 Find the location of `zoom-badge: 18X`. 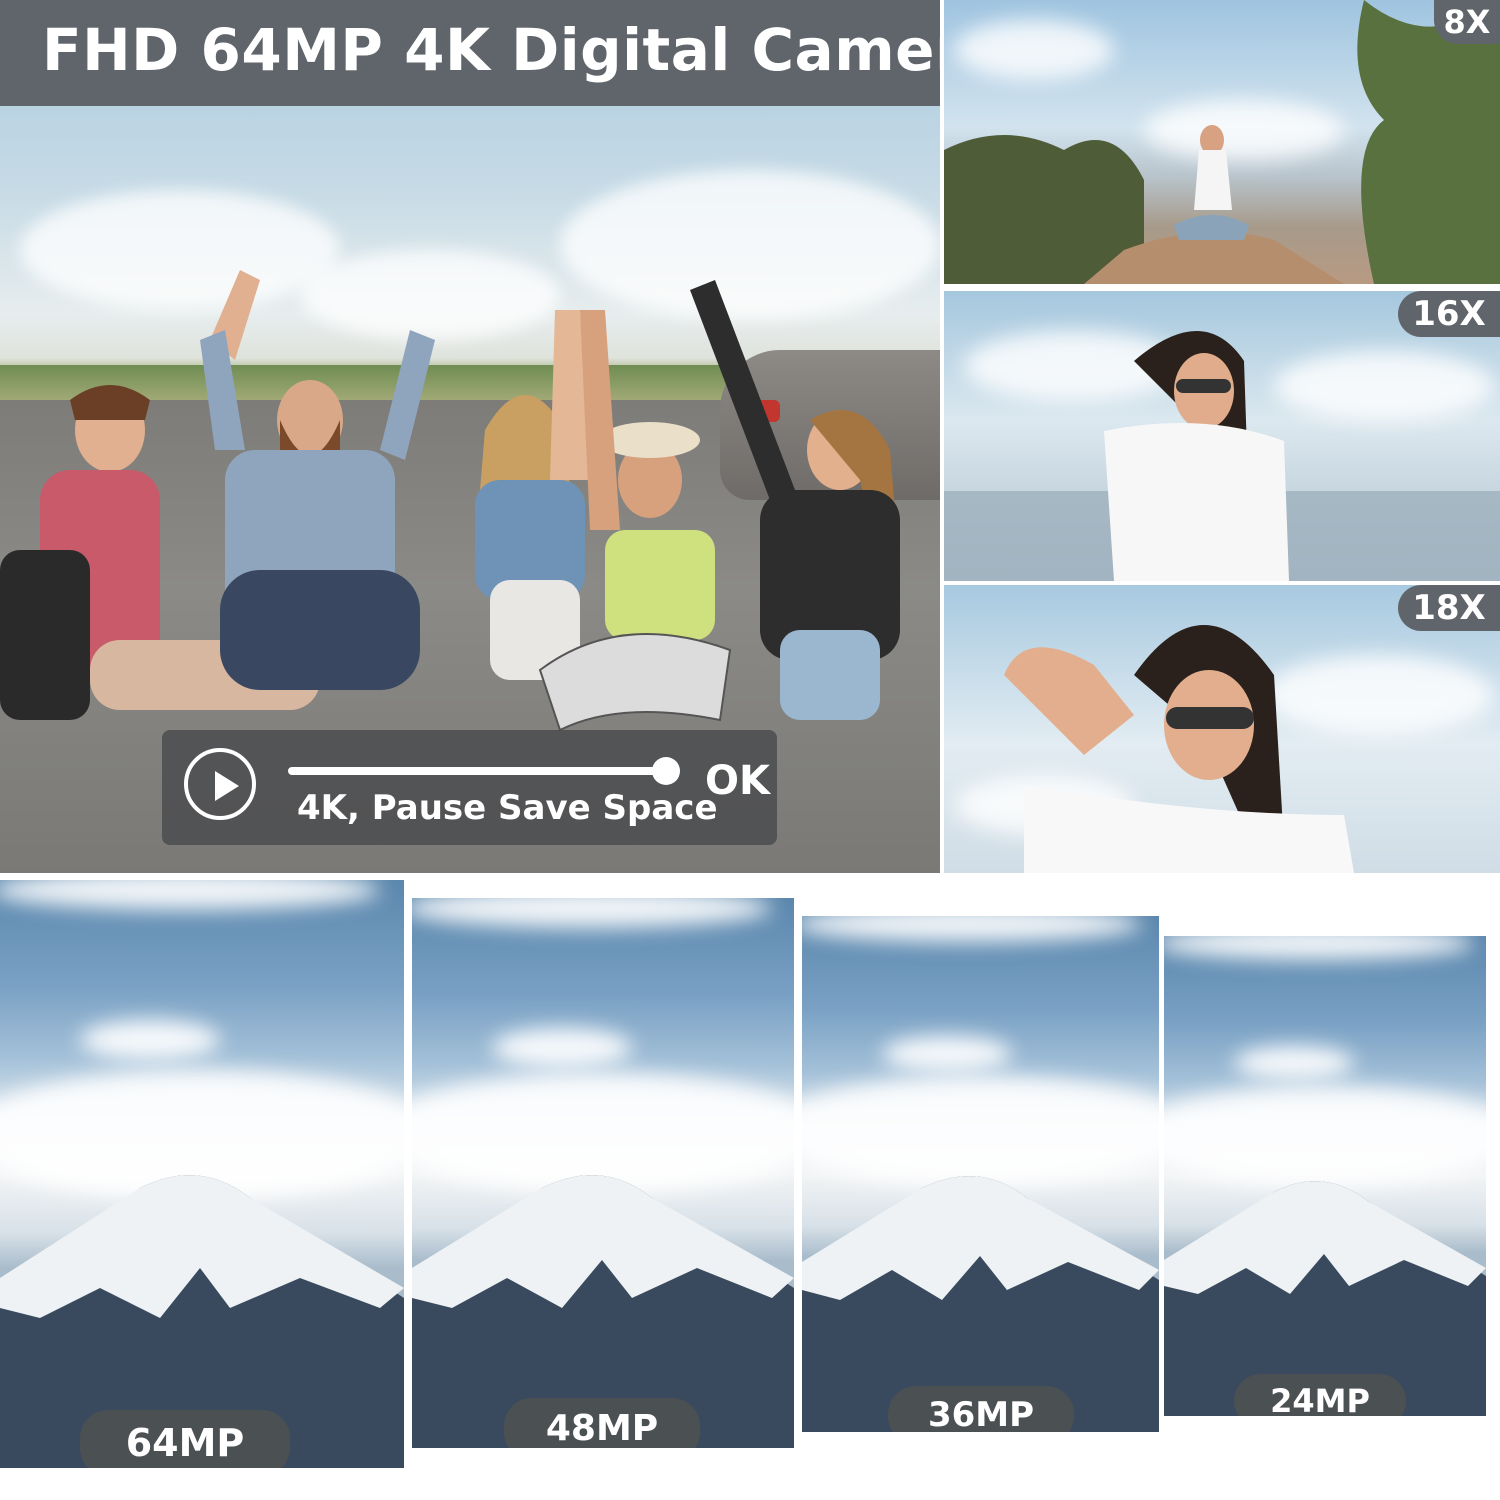

zoom-badge: 18X is located at coordinates (1449, 608).